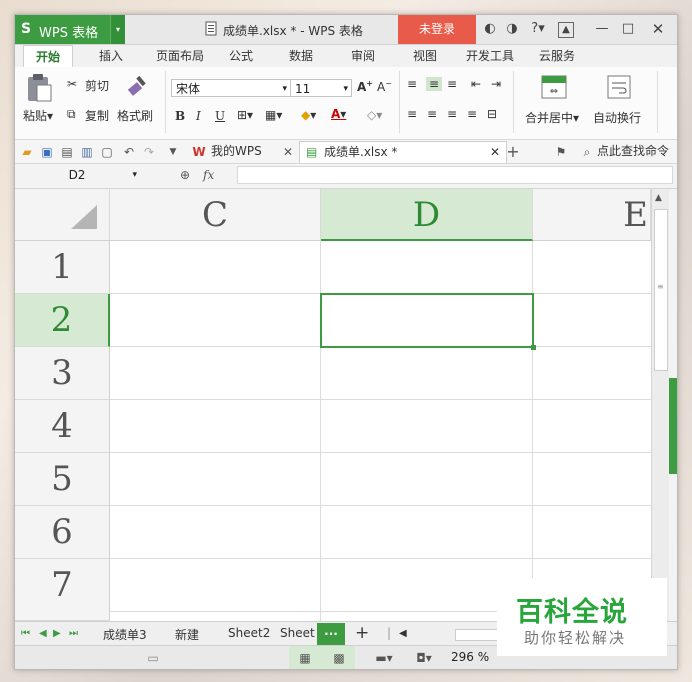  I want to click on sheet-tab: 新建, so click(187, 634).